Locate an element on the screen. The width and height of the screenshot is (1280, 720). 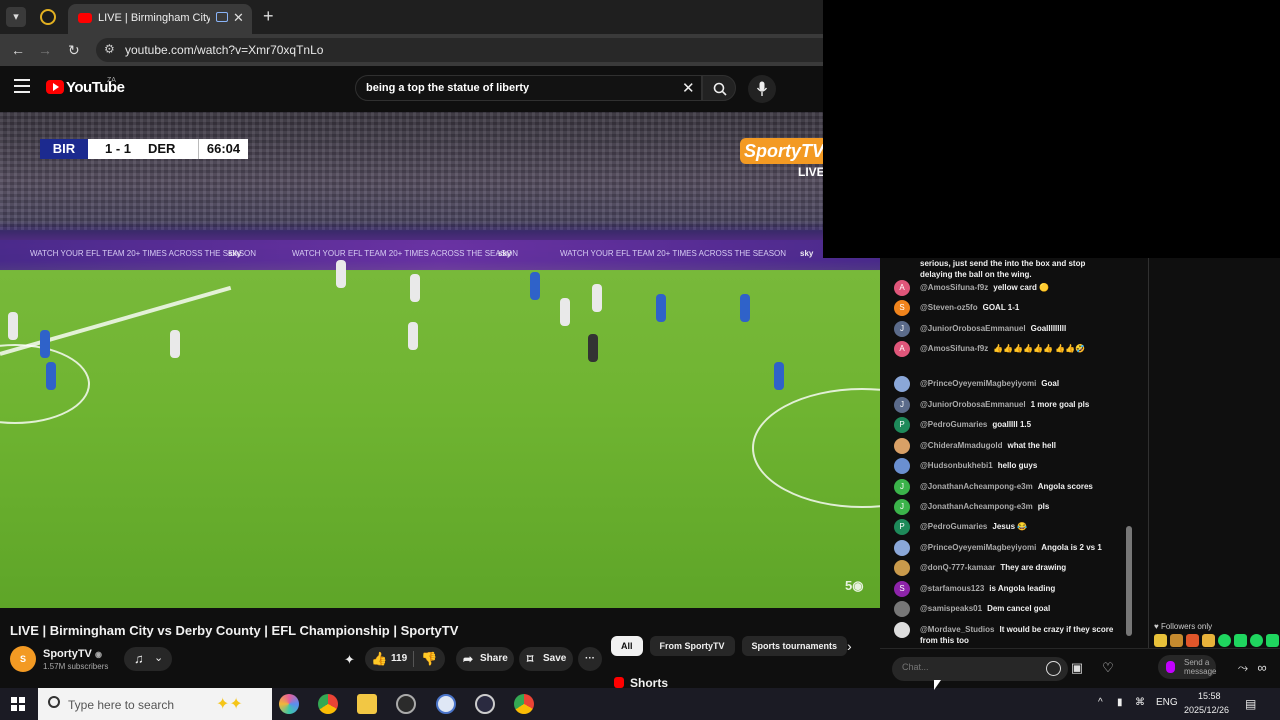
youtube-logo-icon is located at coordinates (55, 87).